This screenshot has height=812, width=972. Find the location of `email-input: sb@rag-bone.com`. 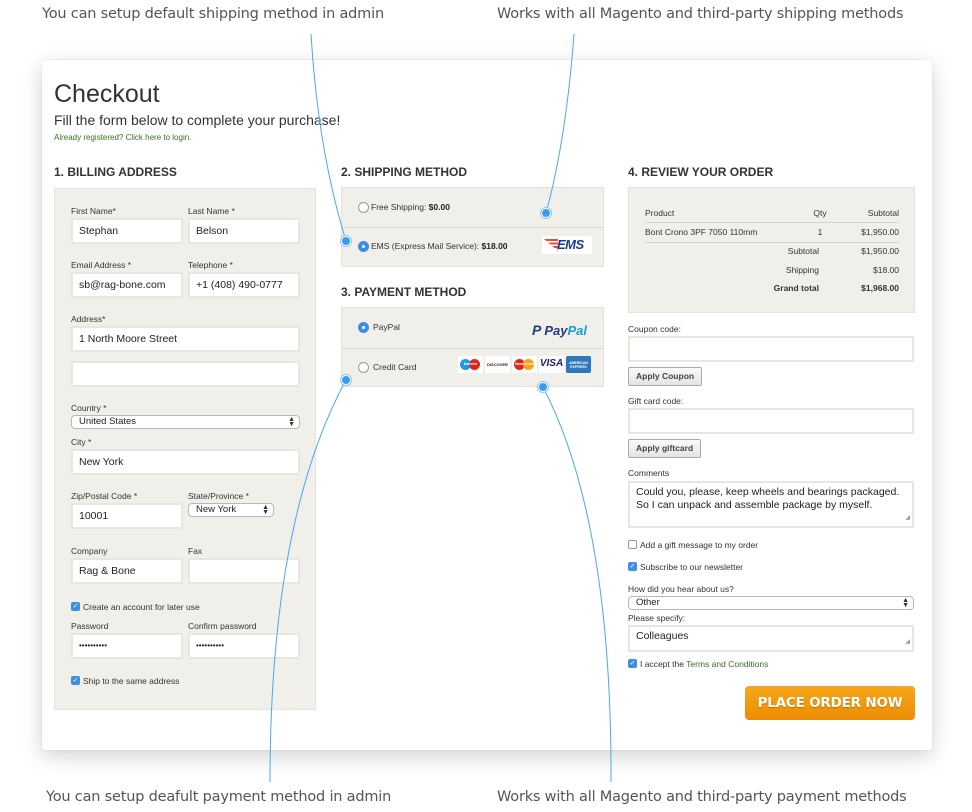

email-input: sb@rag-bone.com is located at coordinates (127, 285).